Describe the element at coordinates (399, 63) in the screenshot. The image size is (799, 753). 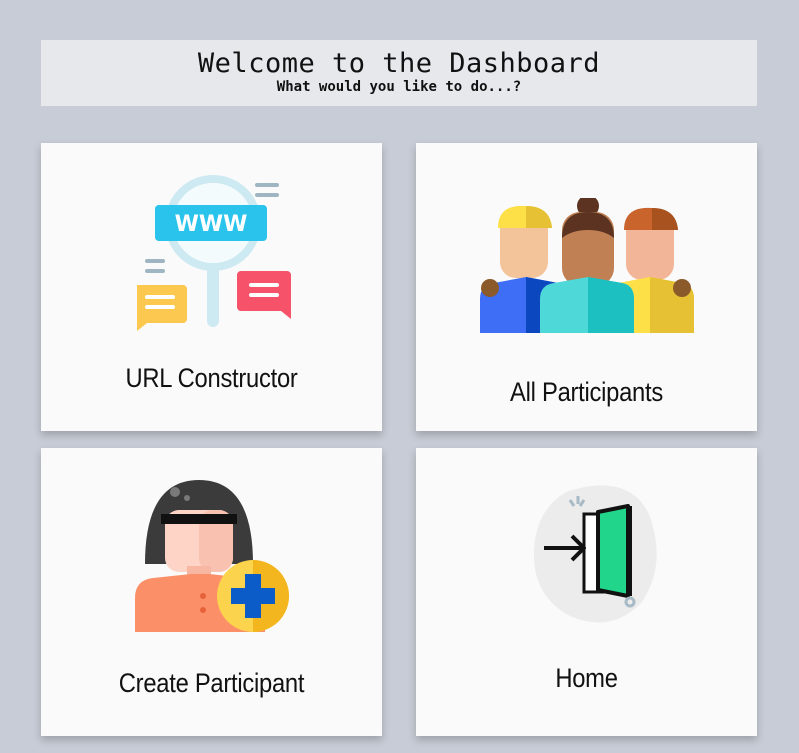
I see `page-title: Welcome to the Dashboard` at that location.